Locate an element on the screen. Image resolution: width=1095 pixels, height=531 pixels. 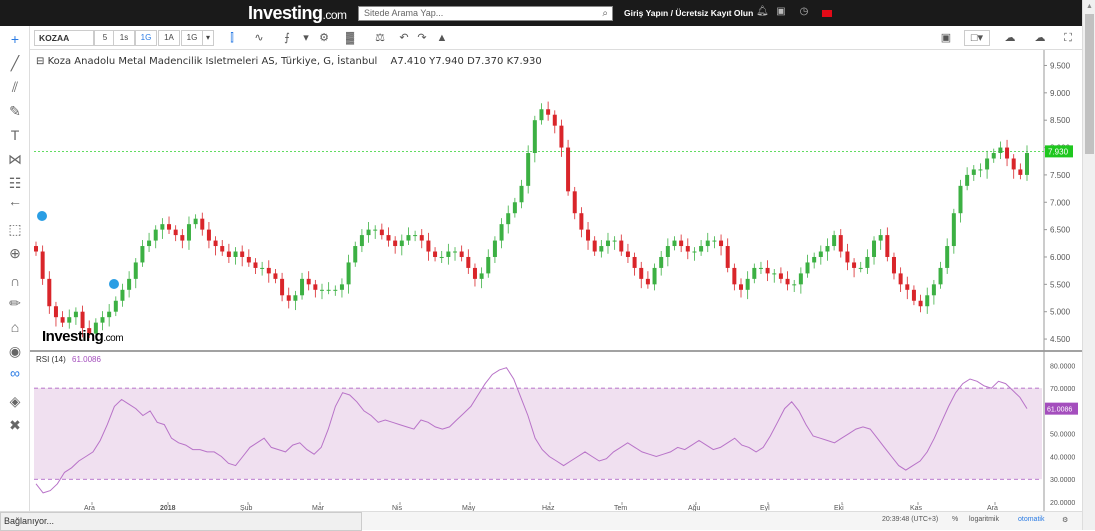
layout-dropdown: □▾ is located at coordinates (977, 38).